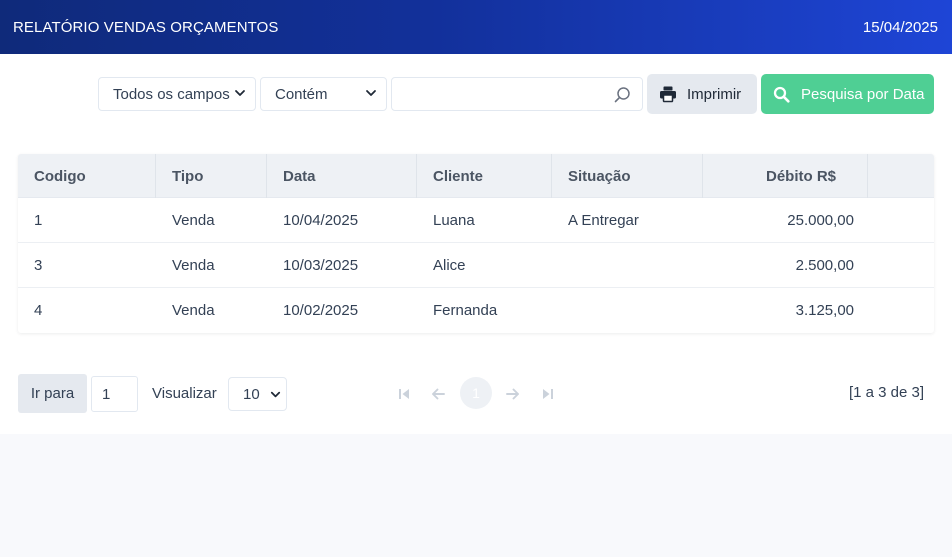 This screenshot has height=557, width=952. I want to click on rows-per-page-select: 10, so click(257, 394).